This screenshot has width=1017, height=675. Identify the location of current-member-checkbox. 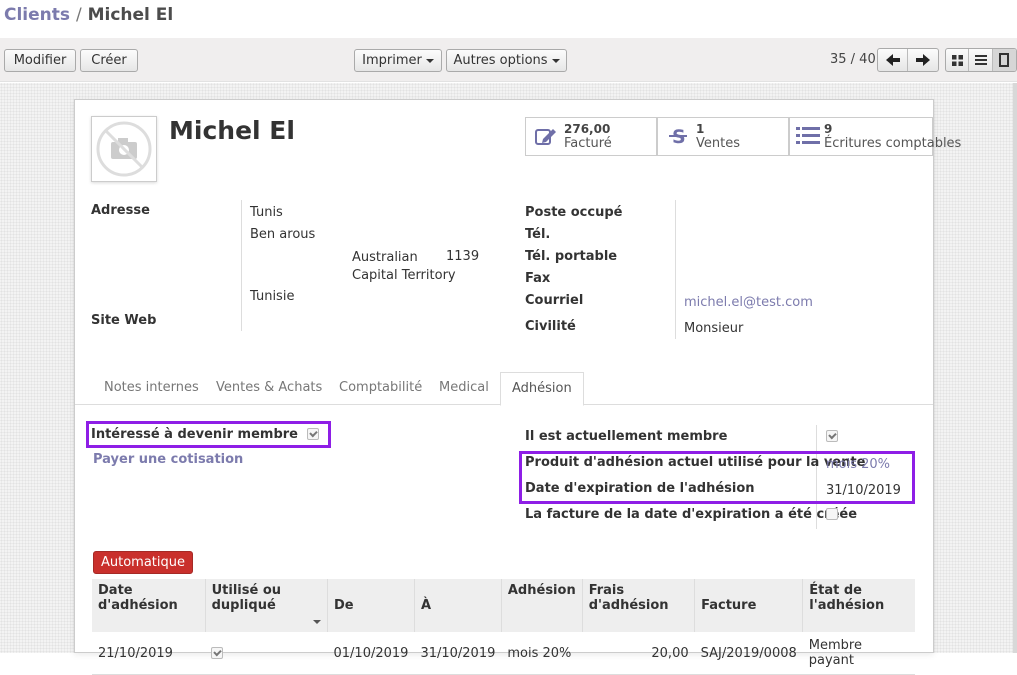
(832, 436).